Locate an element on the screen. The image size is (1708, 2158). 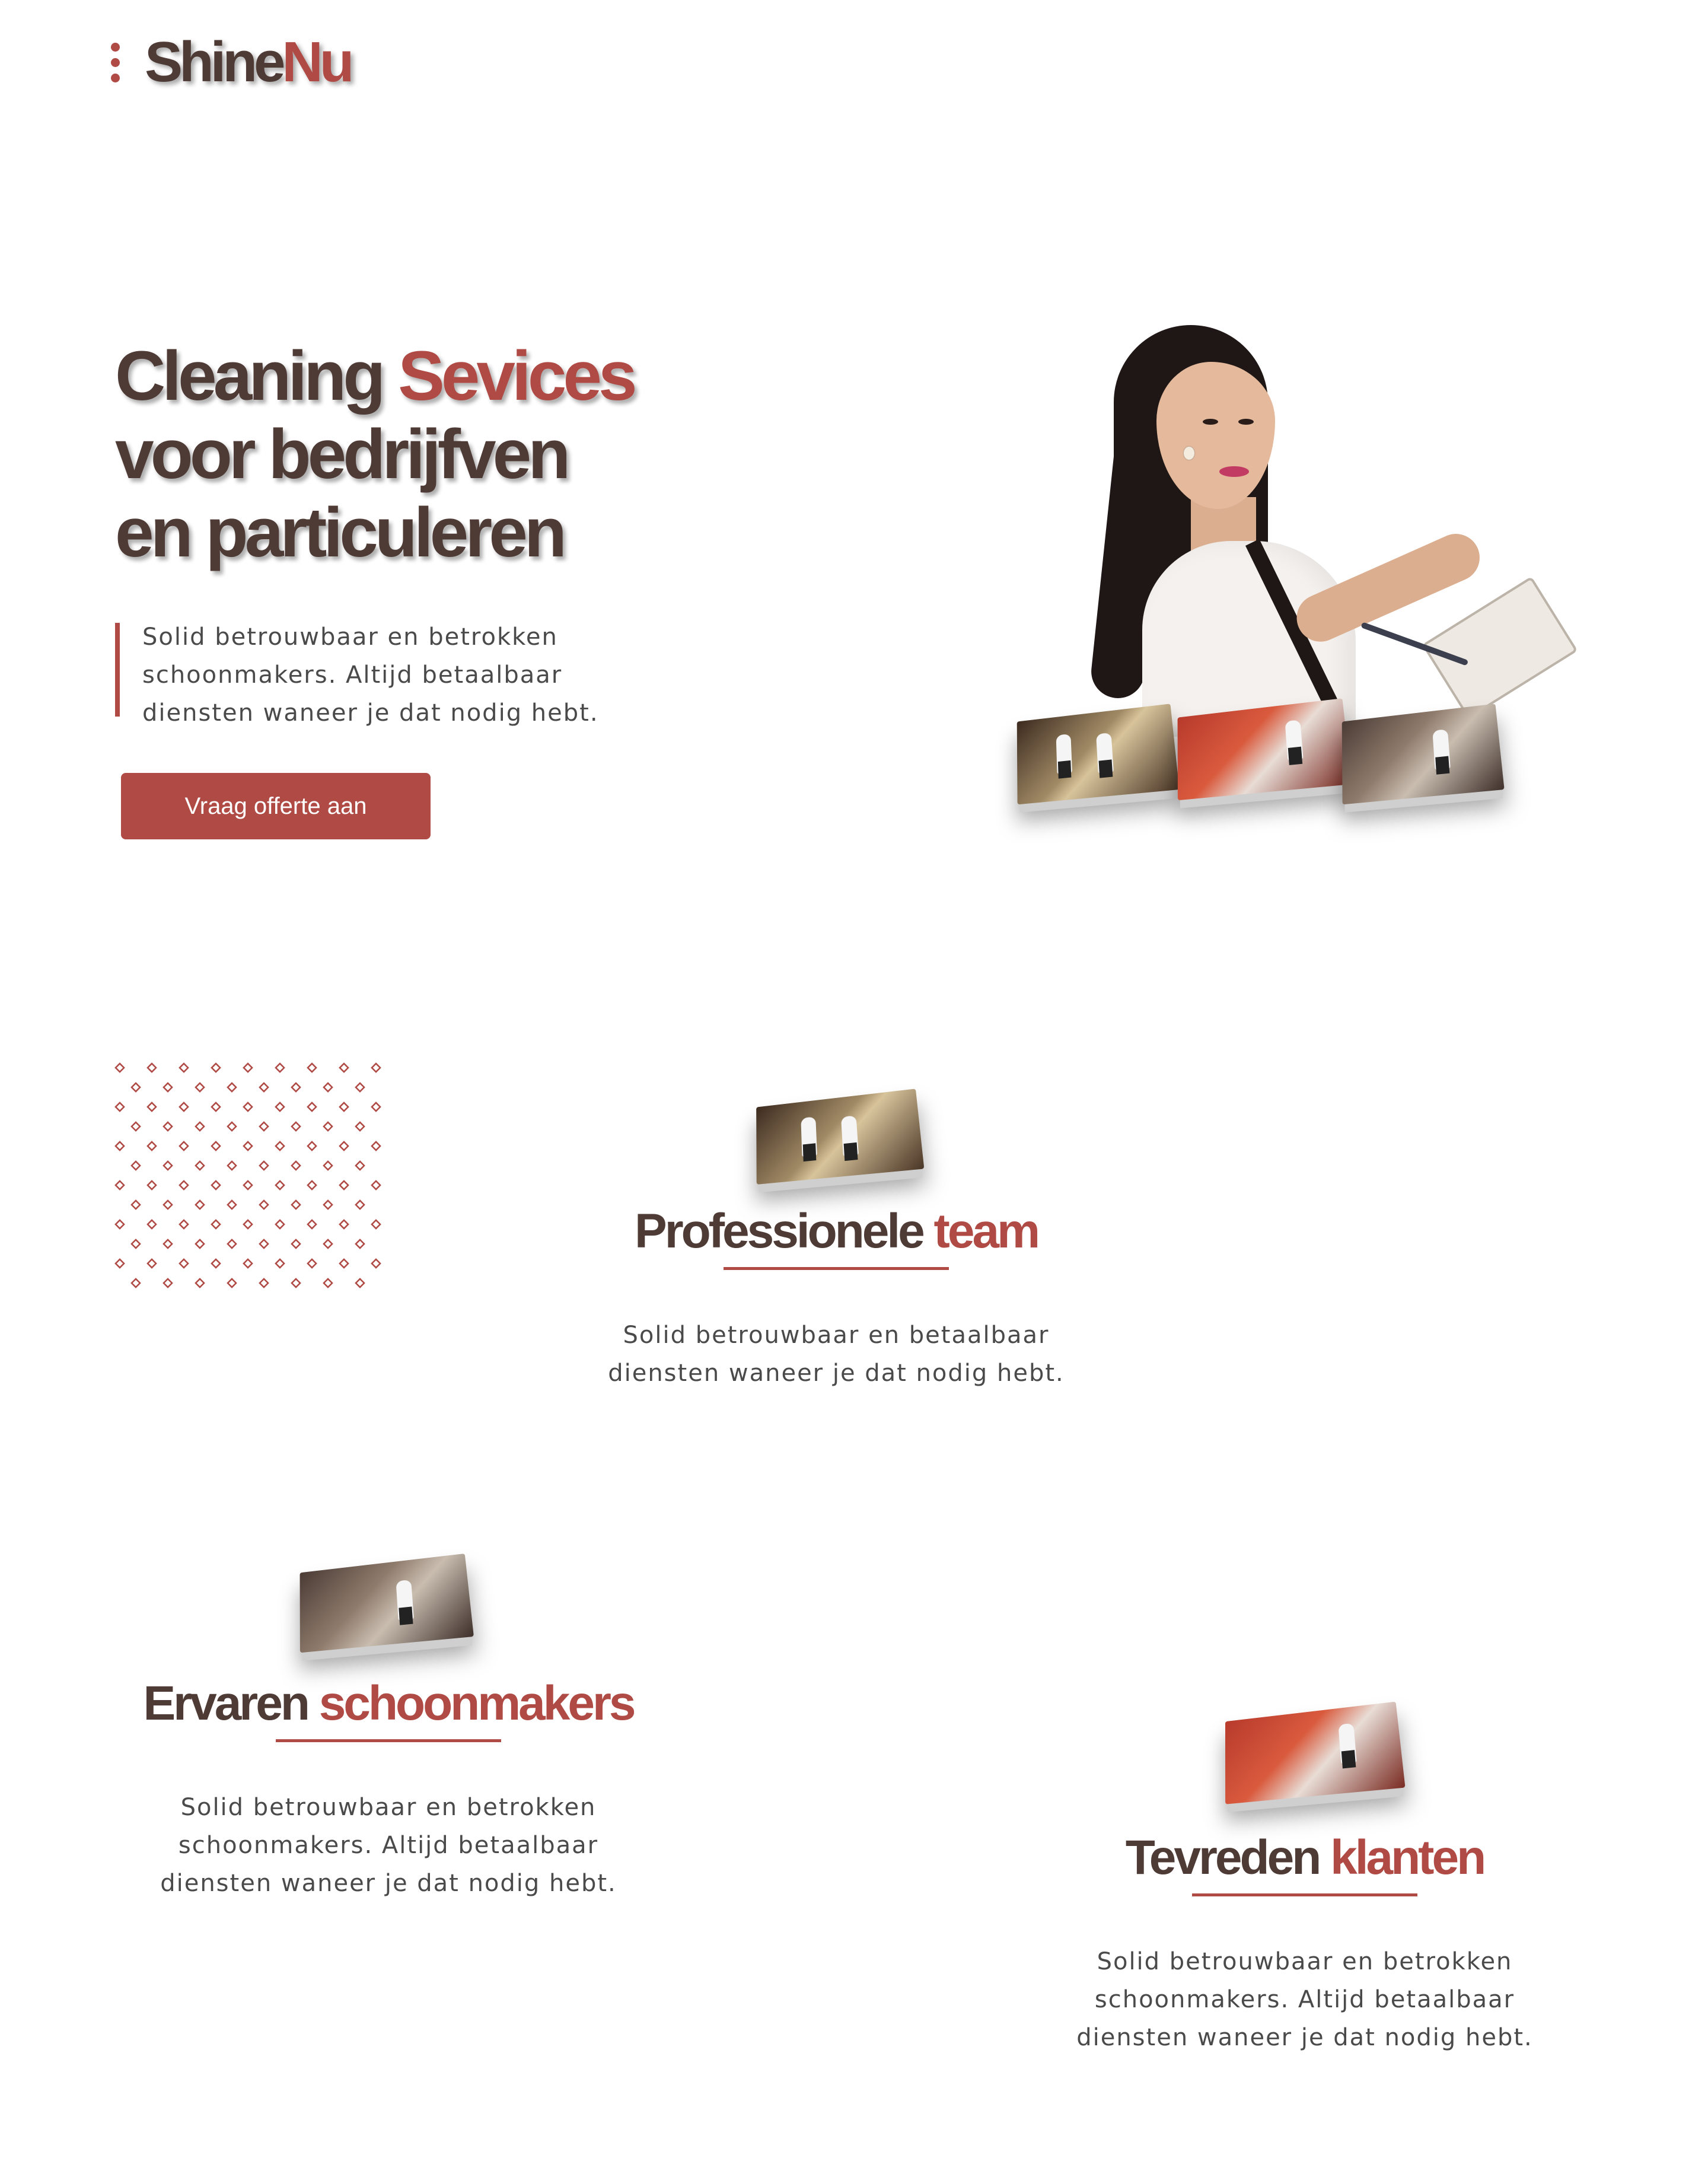
hero-intro-line: schoonmakers. Altijd betaalbaar is located at coordinates (352, 675).